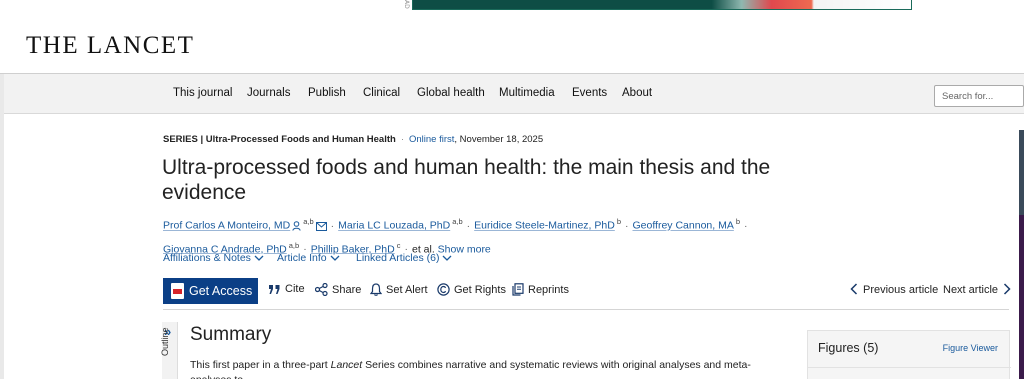  I want to click on lancet-logo: THE LANCET, so click(110, 46).